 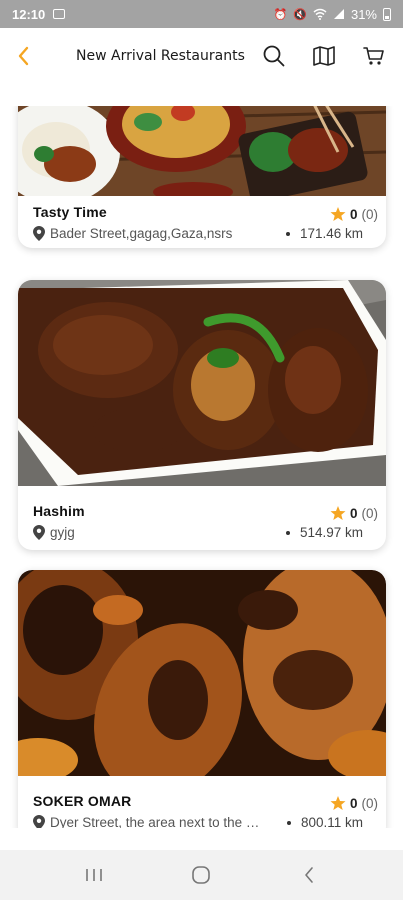 I want to click on restaurant-address: Bader Street,gagag,Gaza,nsrs, so click(x=141, y=233).